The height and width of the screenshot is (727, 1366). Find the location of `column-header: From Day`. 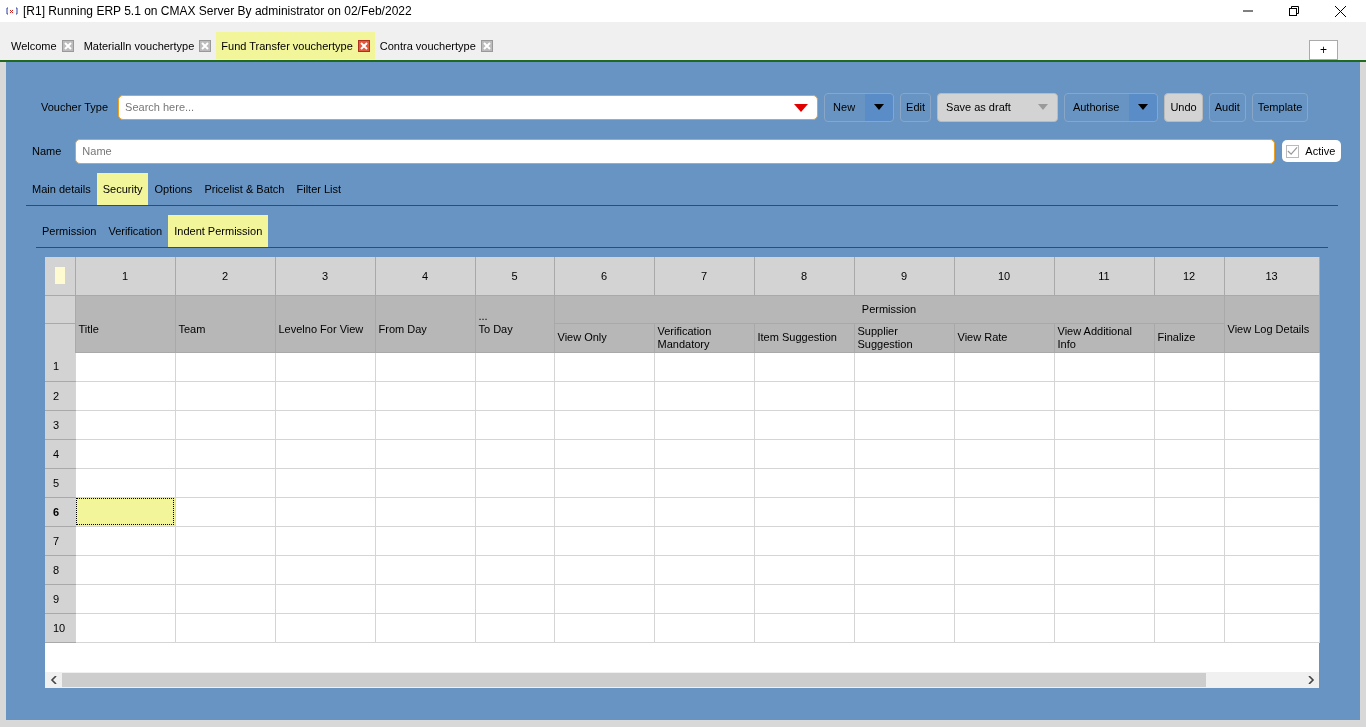

column-header: From Day is located at coordinates (425, 323).